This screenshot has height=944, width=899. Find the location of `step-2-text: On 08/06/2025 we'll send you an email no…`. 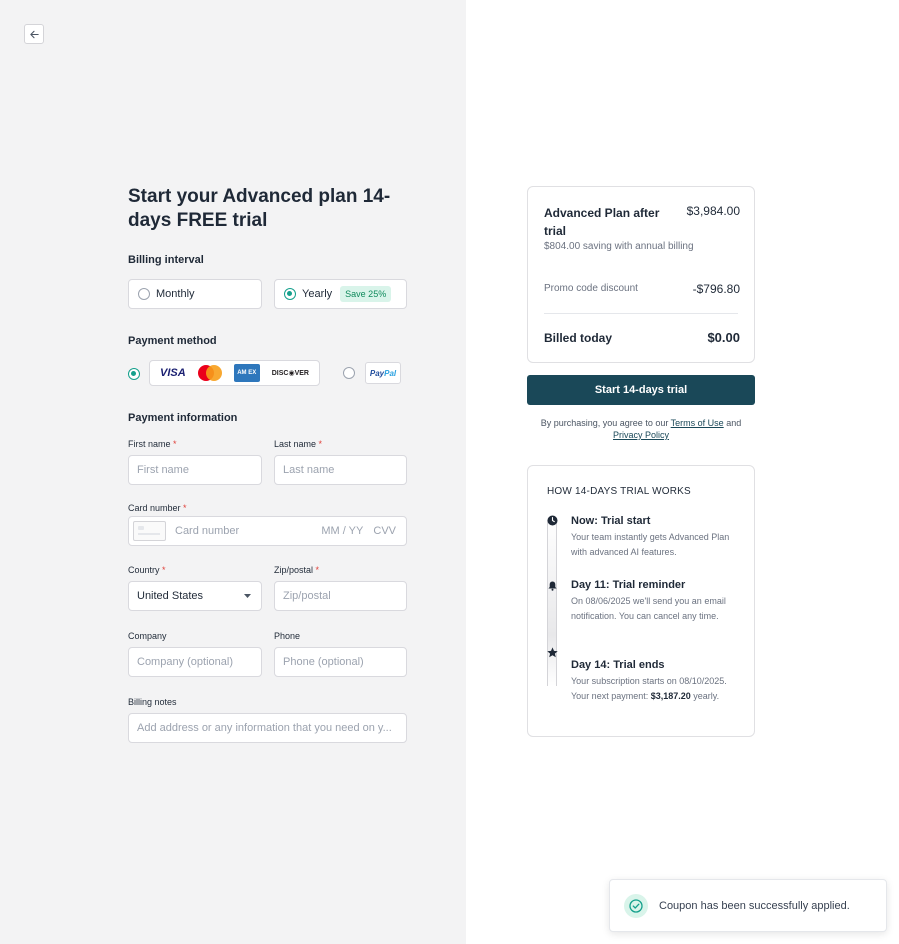

step-2-text: On 08/06/2025 we'll send you an email no… is located at coordinates (648, 608).